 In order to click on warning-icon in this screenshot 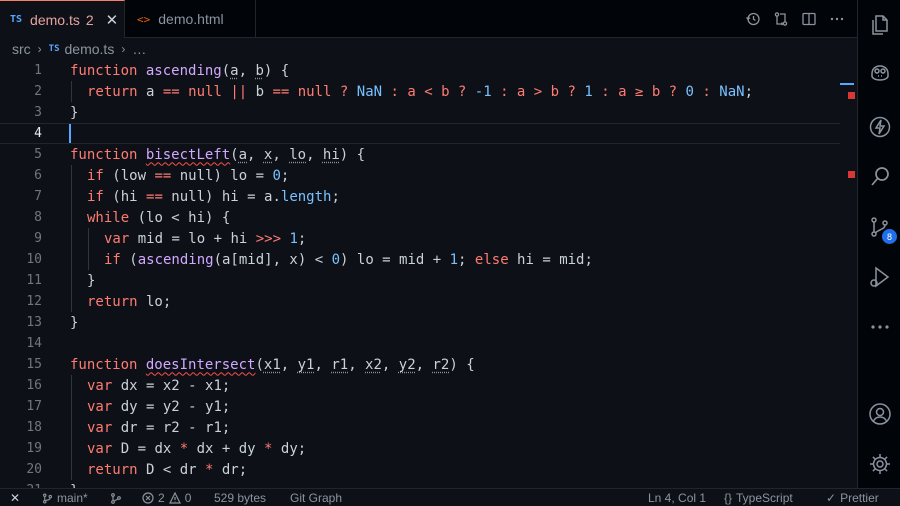, I will do `click(174, 498)`.